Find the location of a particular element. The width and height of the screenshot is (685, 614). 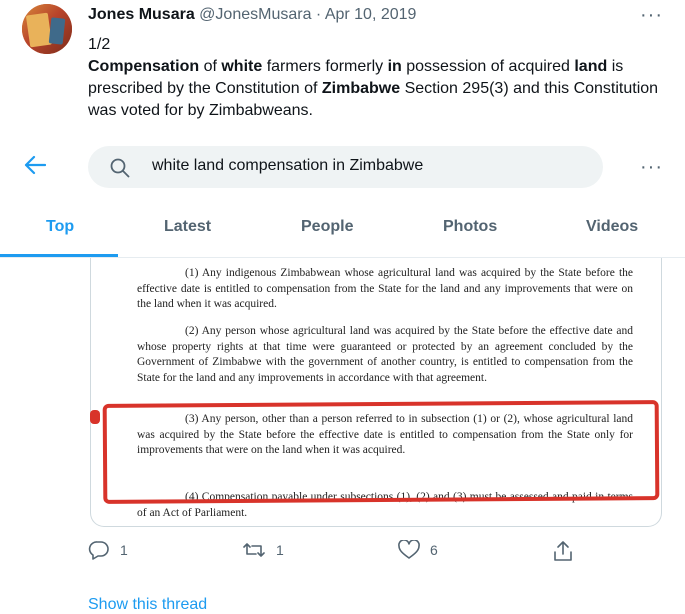

search-row: white land compensation in Zimbabwe ··· is located at coordinates (342, 169).